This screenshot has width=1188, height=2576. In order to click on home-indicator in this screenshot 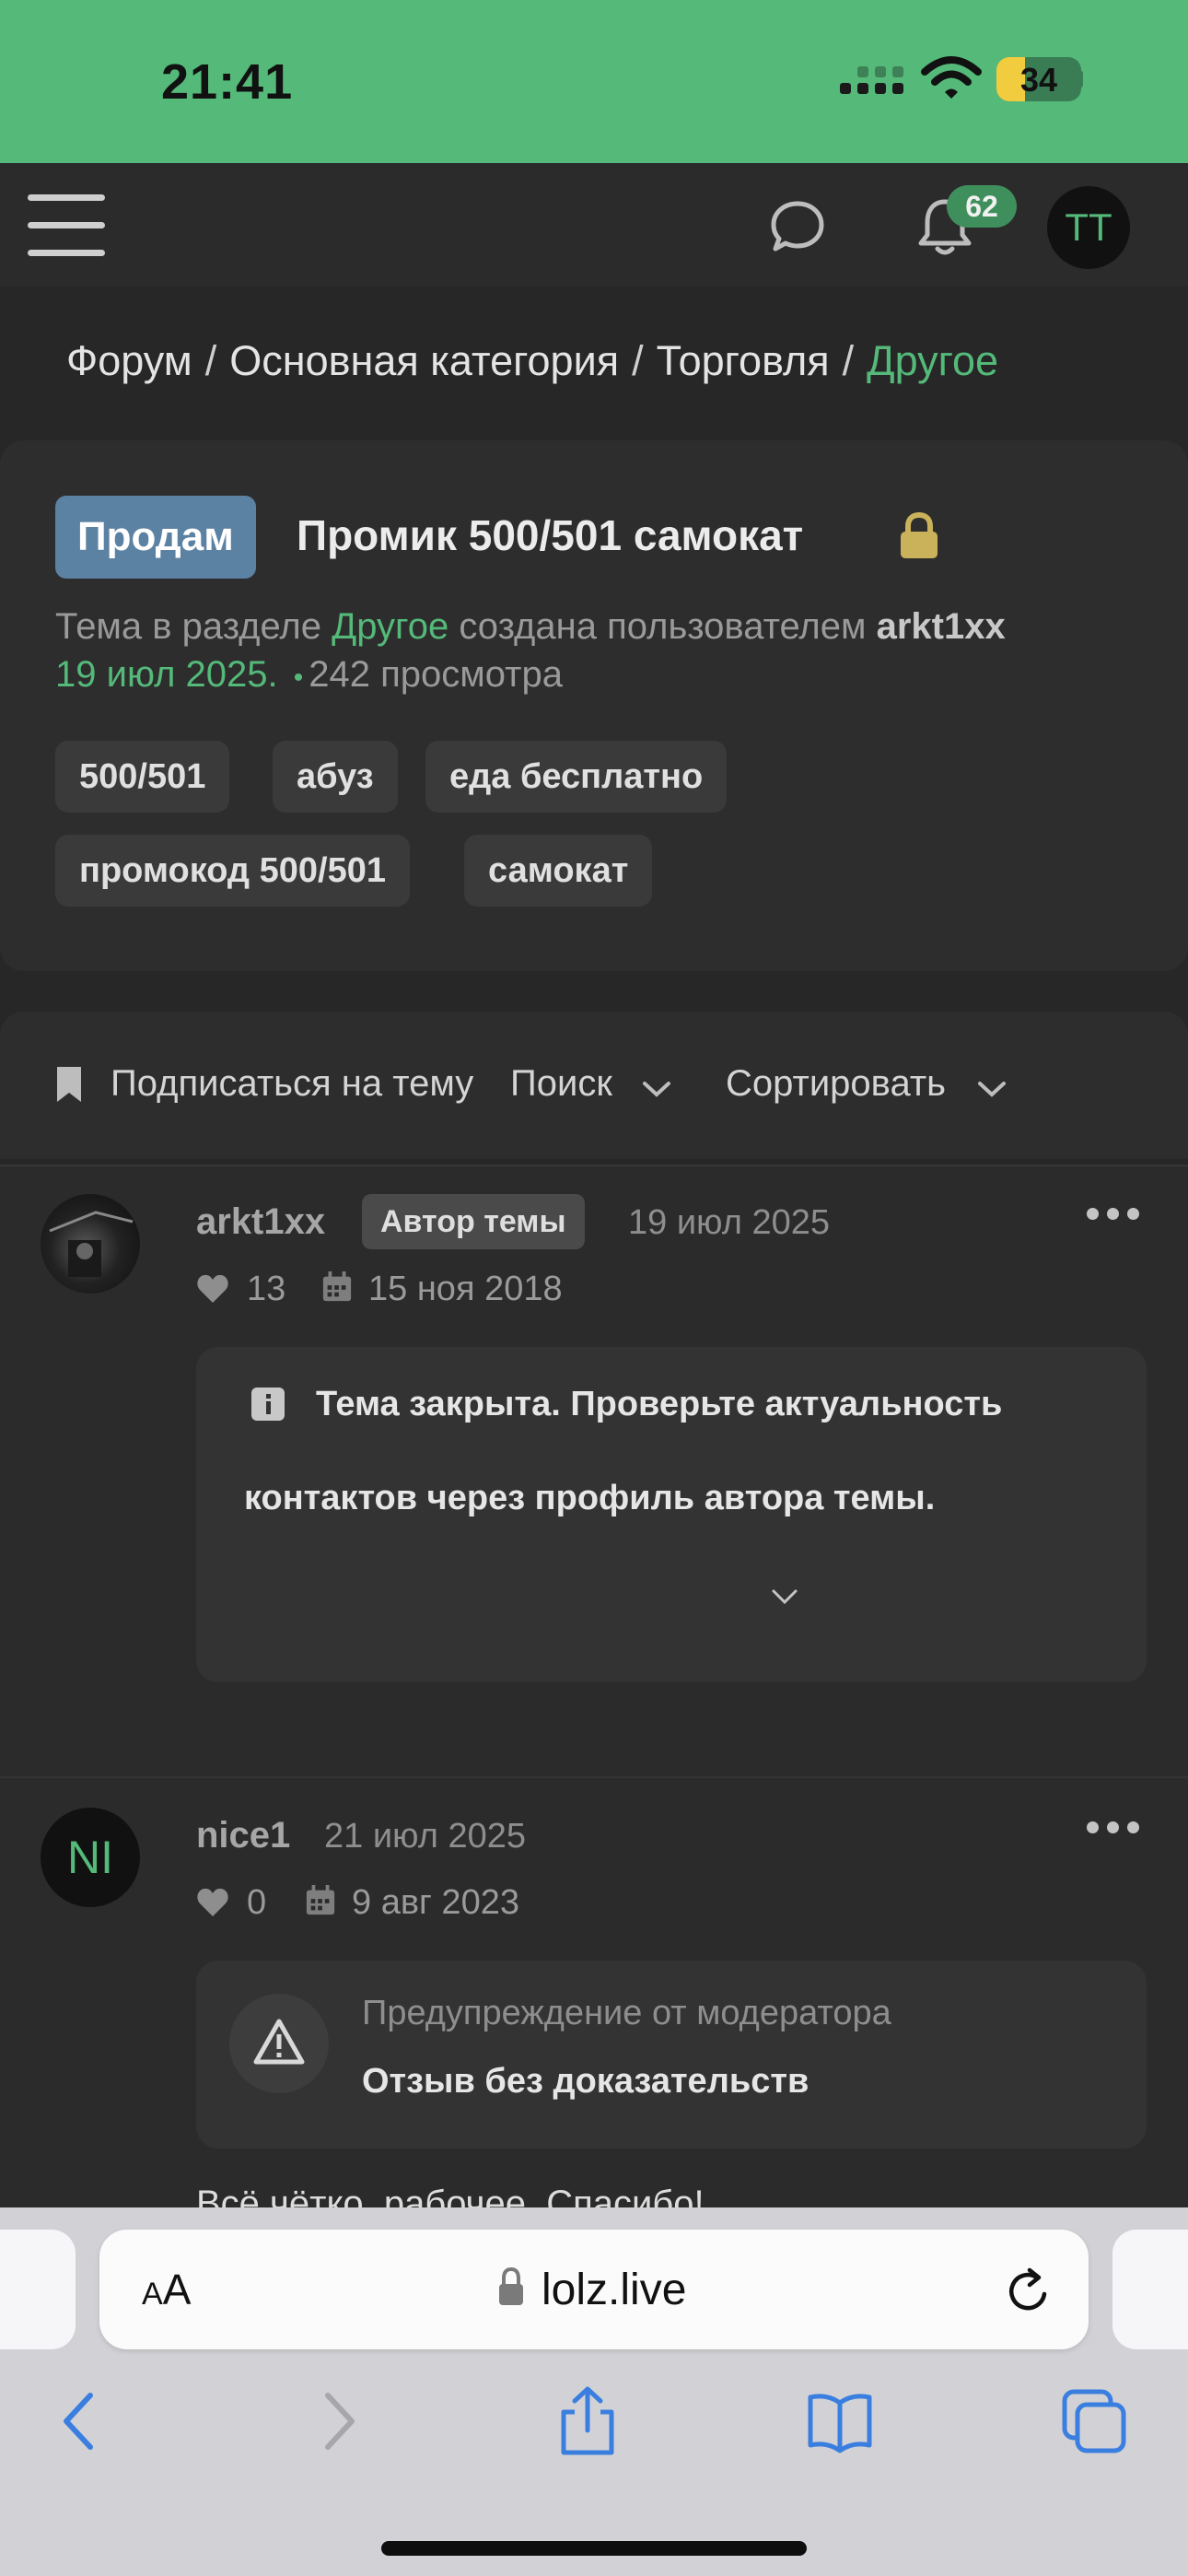, I will do `click(594, 2548)`.